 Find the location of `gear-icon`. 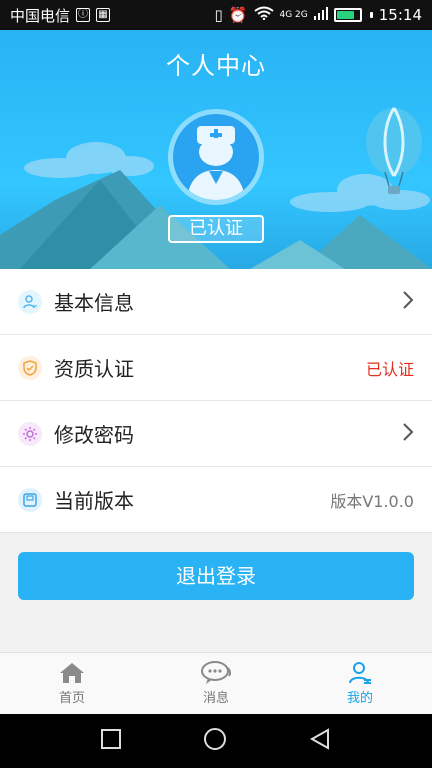

gear-icon is located at coordinates (30, 433).